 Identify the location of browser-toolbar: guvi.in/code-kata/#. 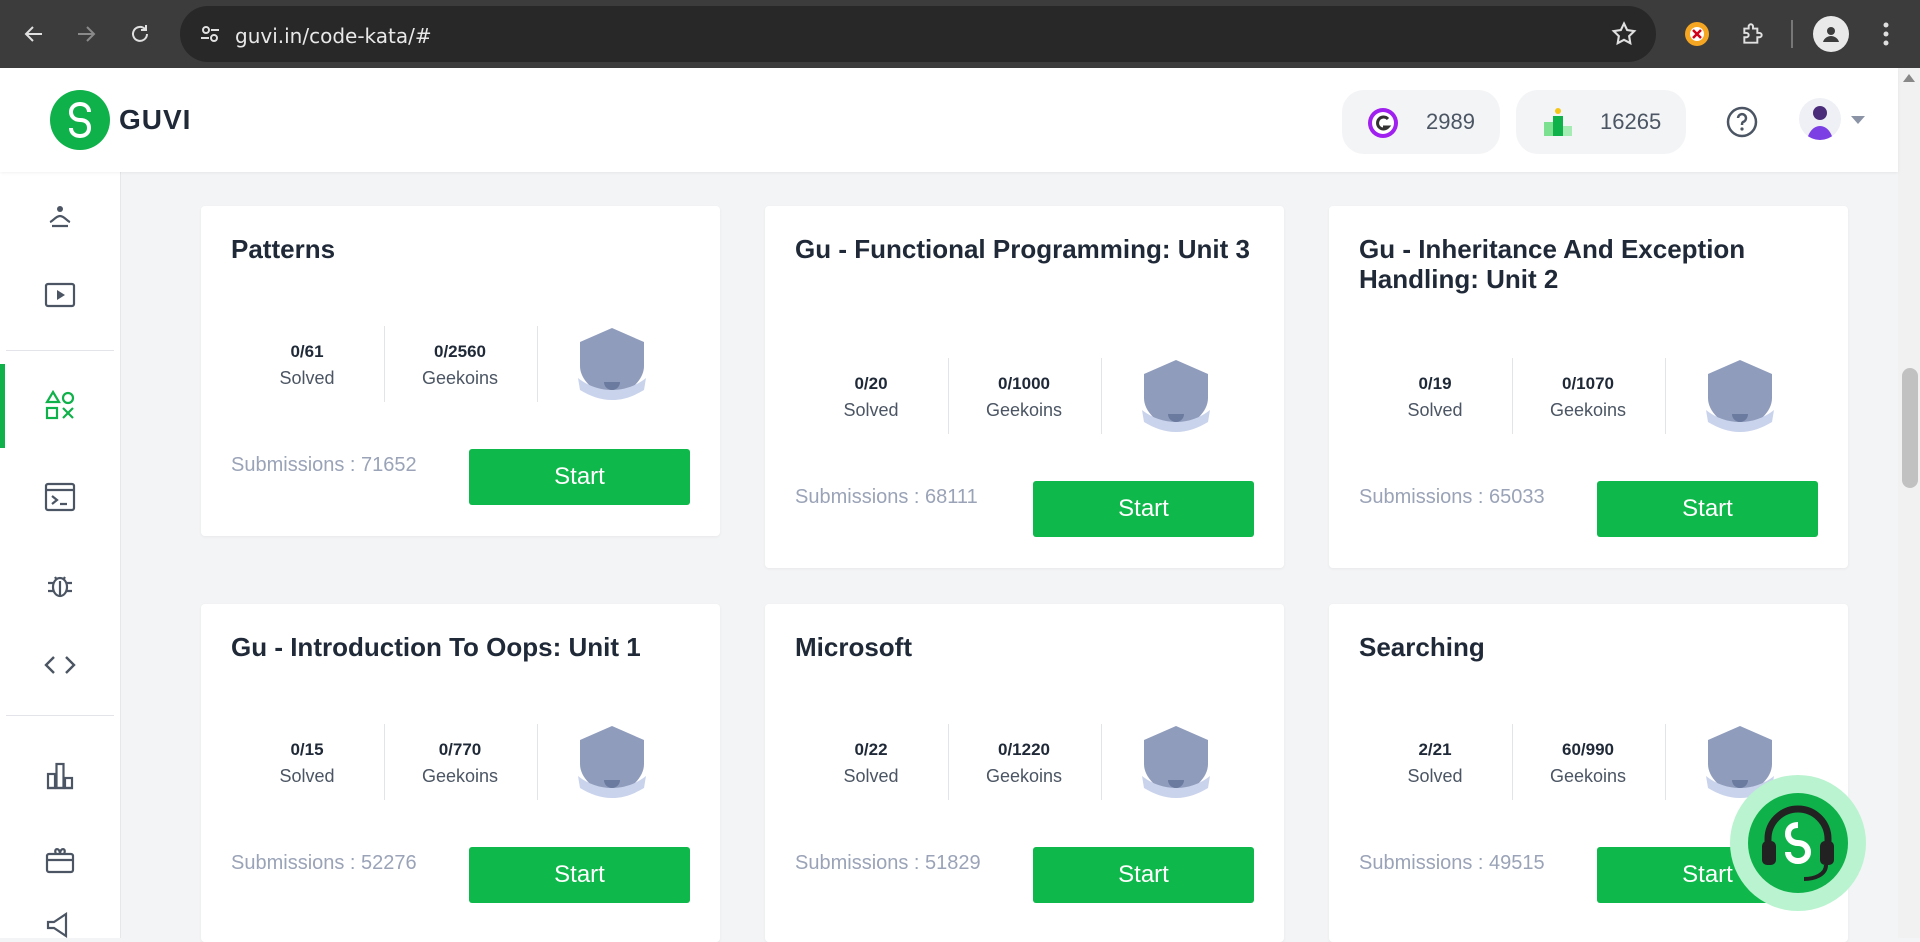
(960, 34).